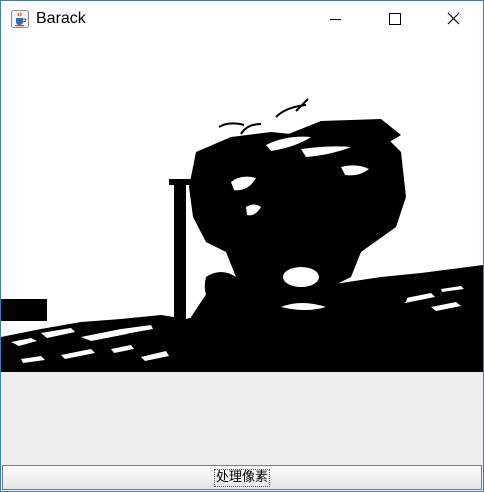  I want to click on close-icon, so click(453, 18).